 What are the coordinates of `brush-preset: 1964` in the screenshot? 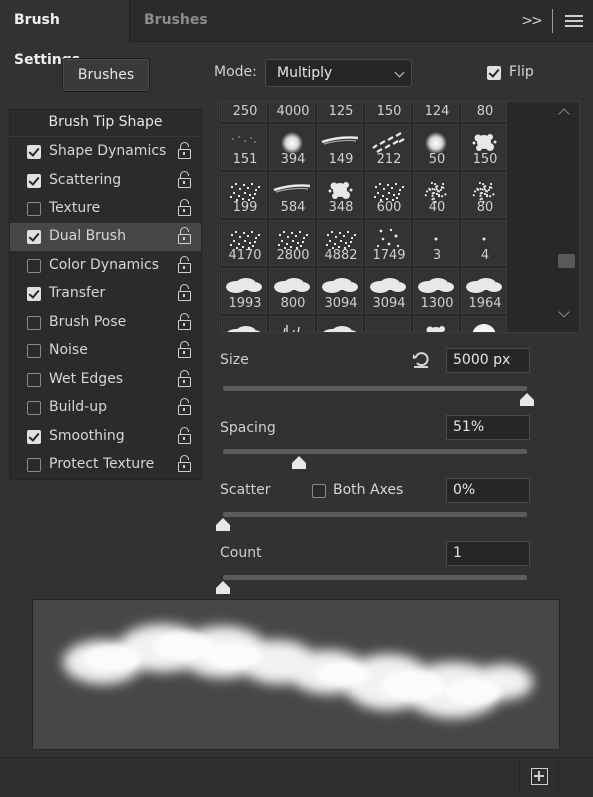 It's located at (484, 291).